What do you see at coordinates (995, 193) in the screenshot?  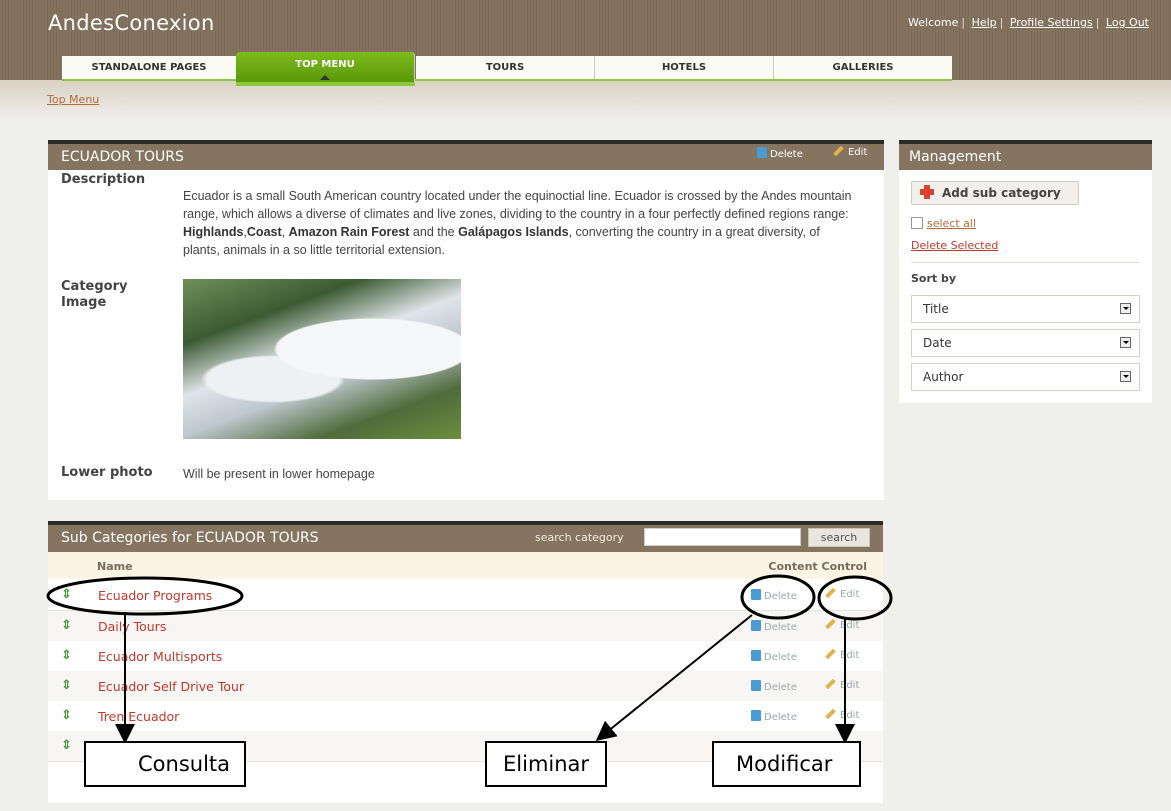 I see `add-sub-category-button: Add sub category` at bounding box center [995, 193].